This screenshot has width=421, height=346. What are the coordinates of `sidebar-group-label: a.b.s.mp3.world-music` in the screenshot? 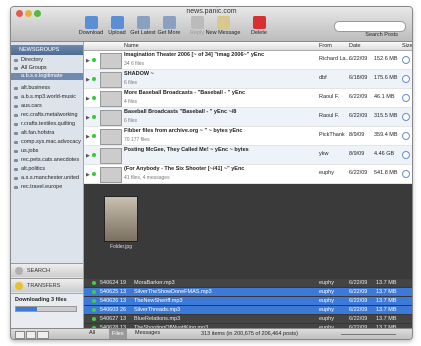 It's located at (49, 97).